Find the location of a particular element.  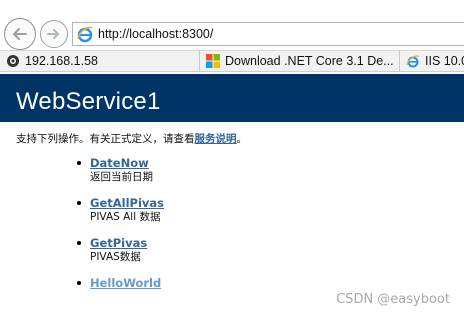

operation-link-getallpivas: GetAllPivas is located at coordinates (232, 203).